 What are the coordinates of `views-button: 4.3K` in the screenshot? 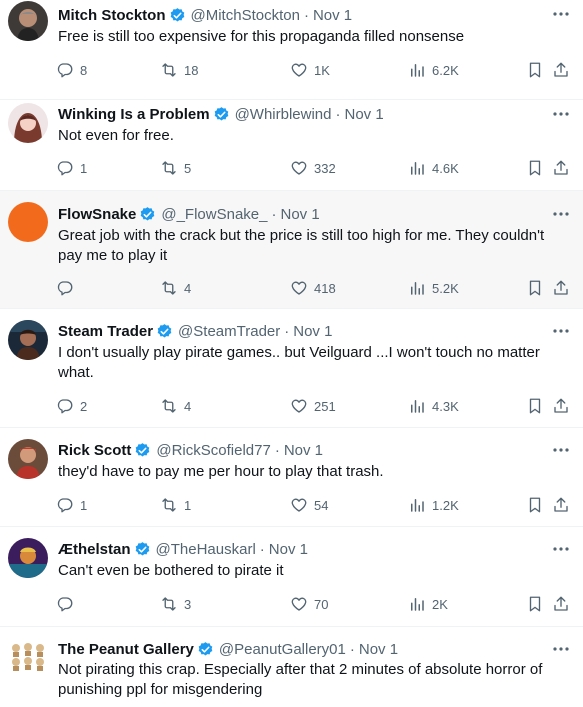 It's located at (433, 406).